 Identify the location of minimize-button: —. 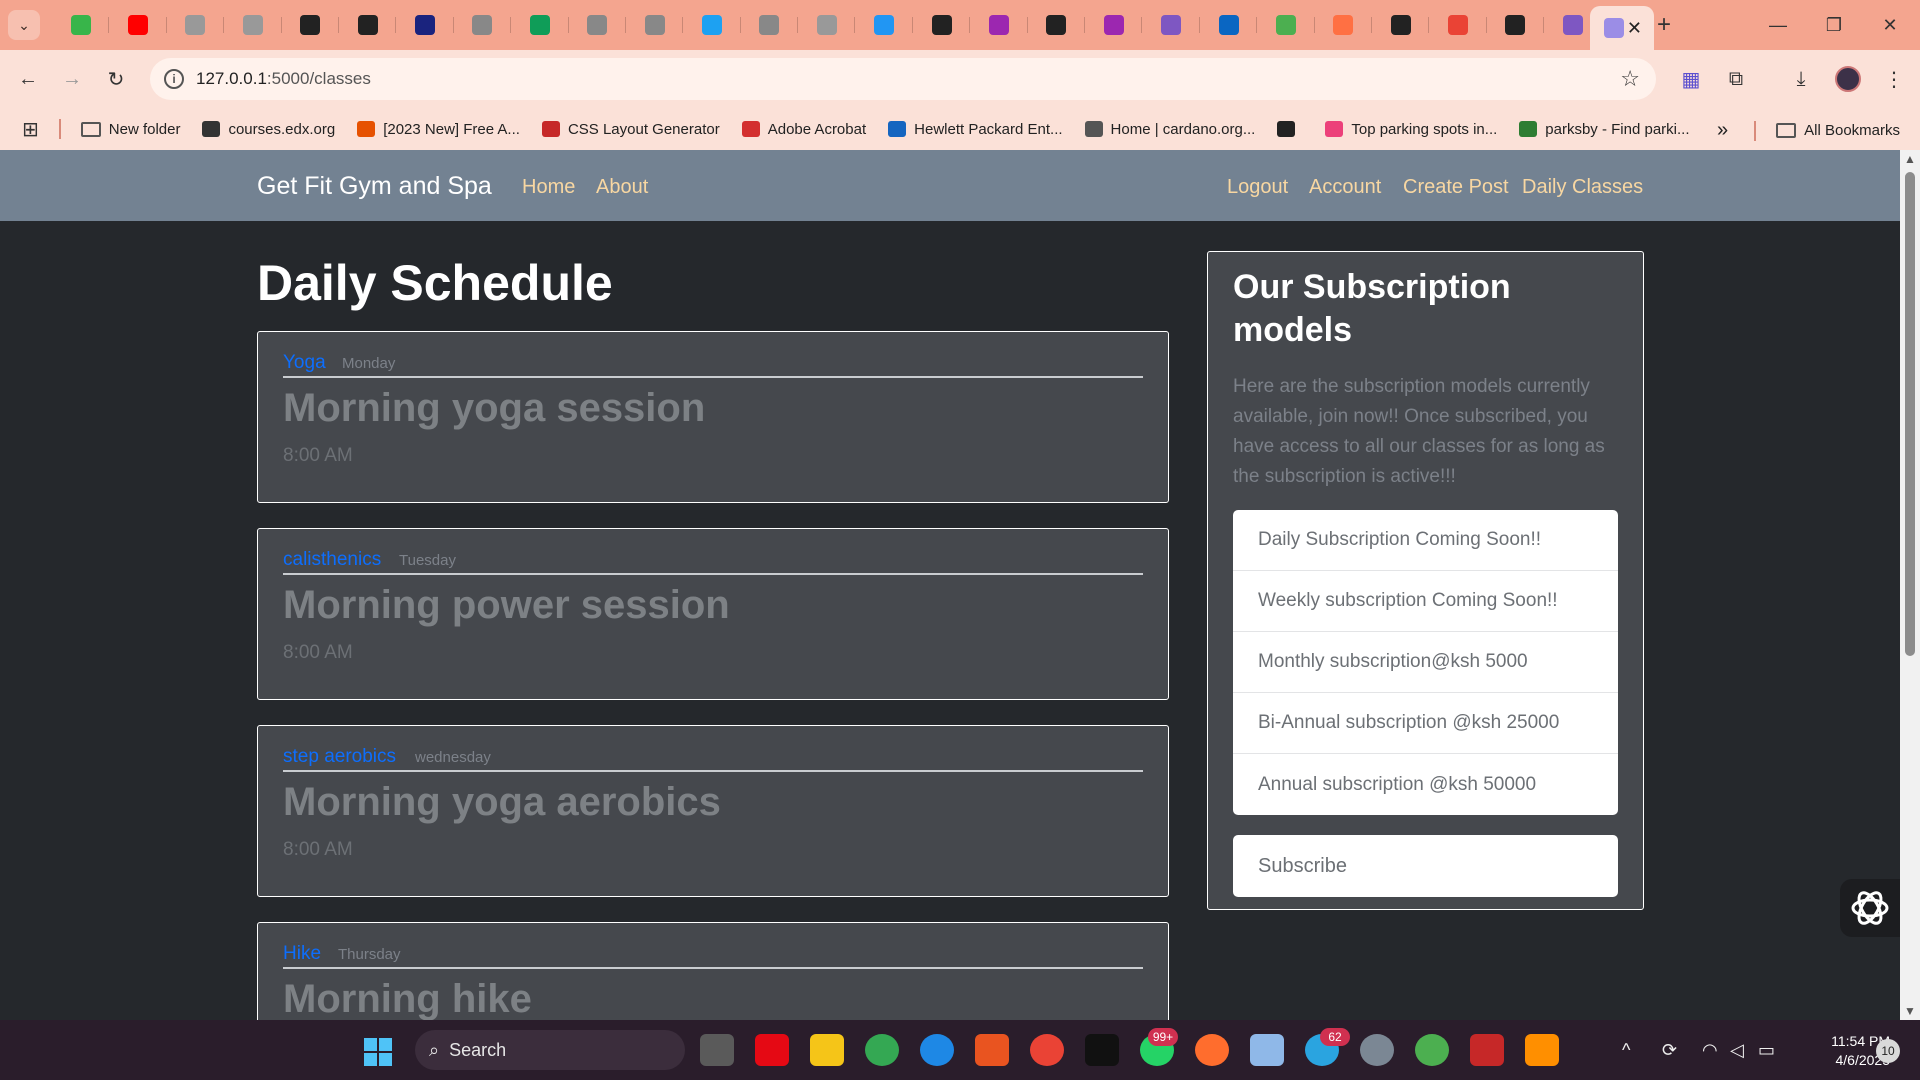
(1778, 25).